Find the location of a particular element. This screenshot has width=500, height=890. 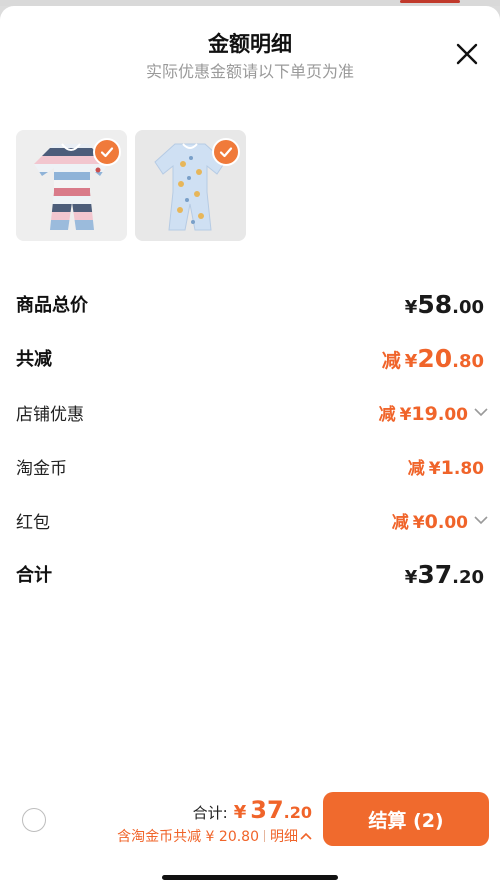

bottom-total: 合计: ¥ 37 .20 is located at coordinates (252, 810).